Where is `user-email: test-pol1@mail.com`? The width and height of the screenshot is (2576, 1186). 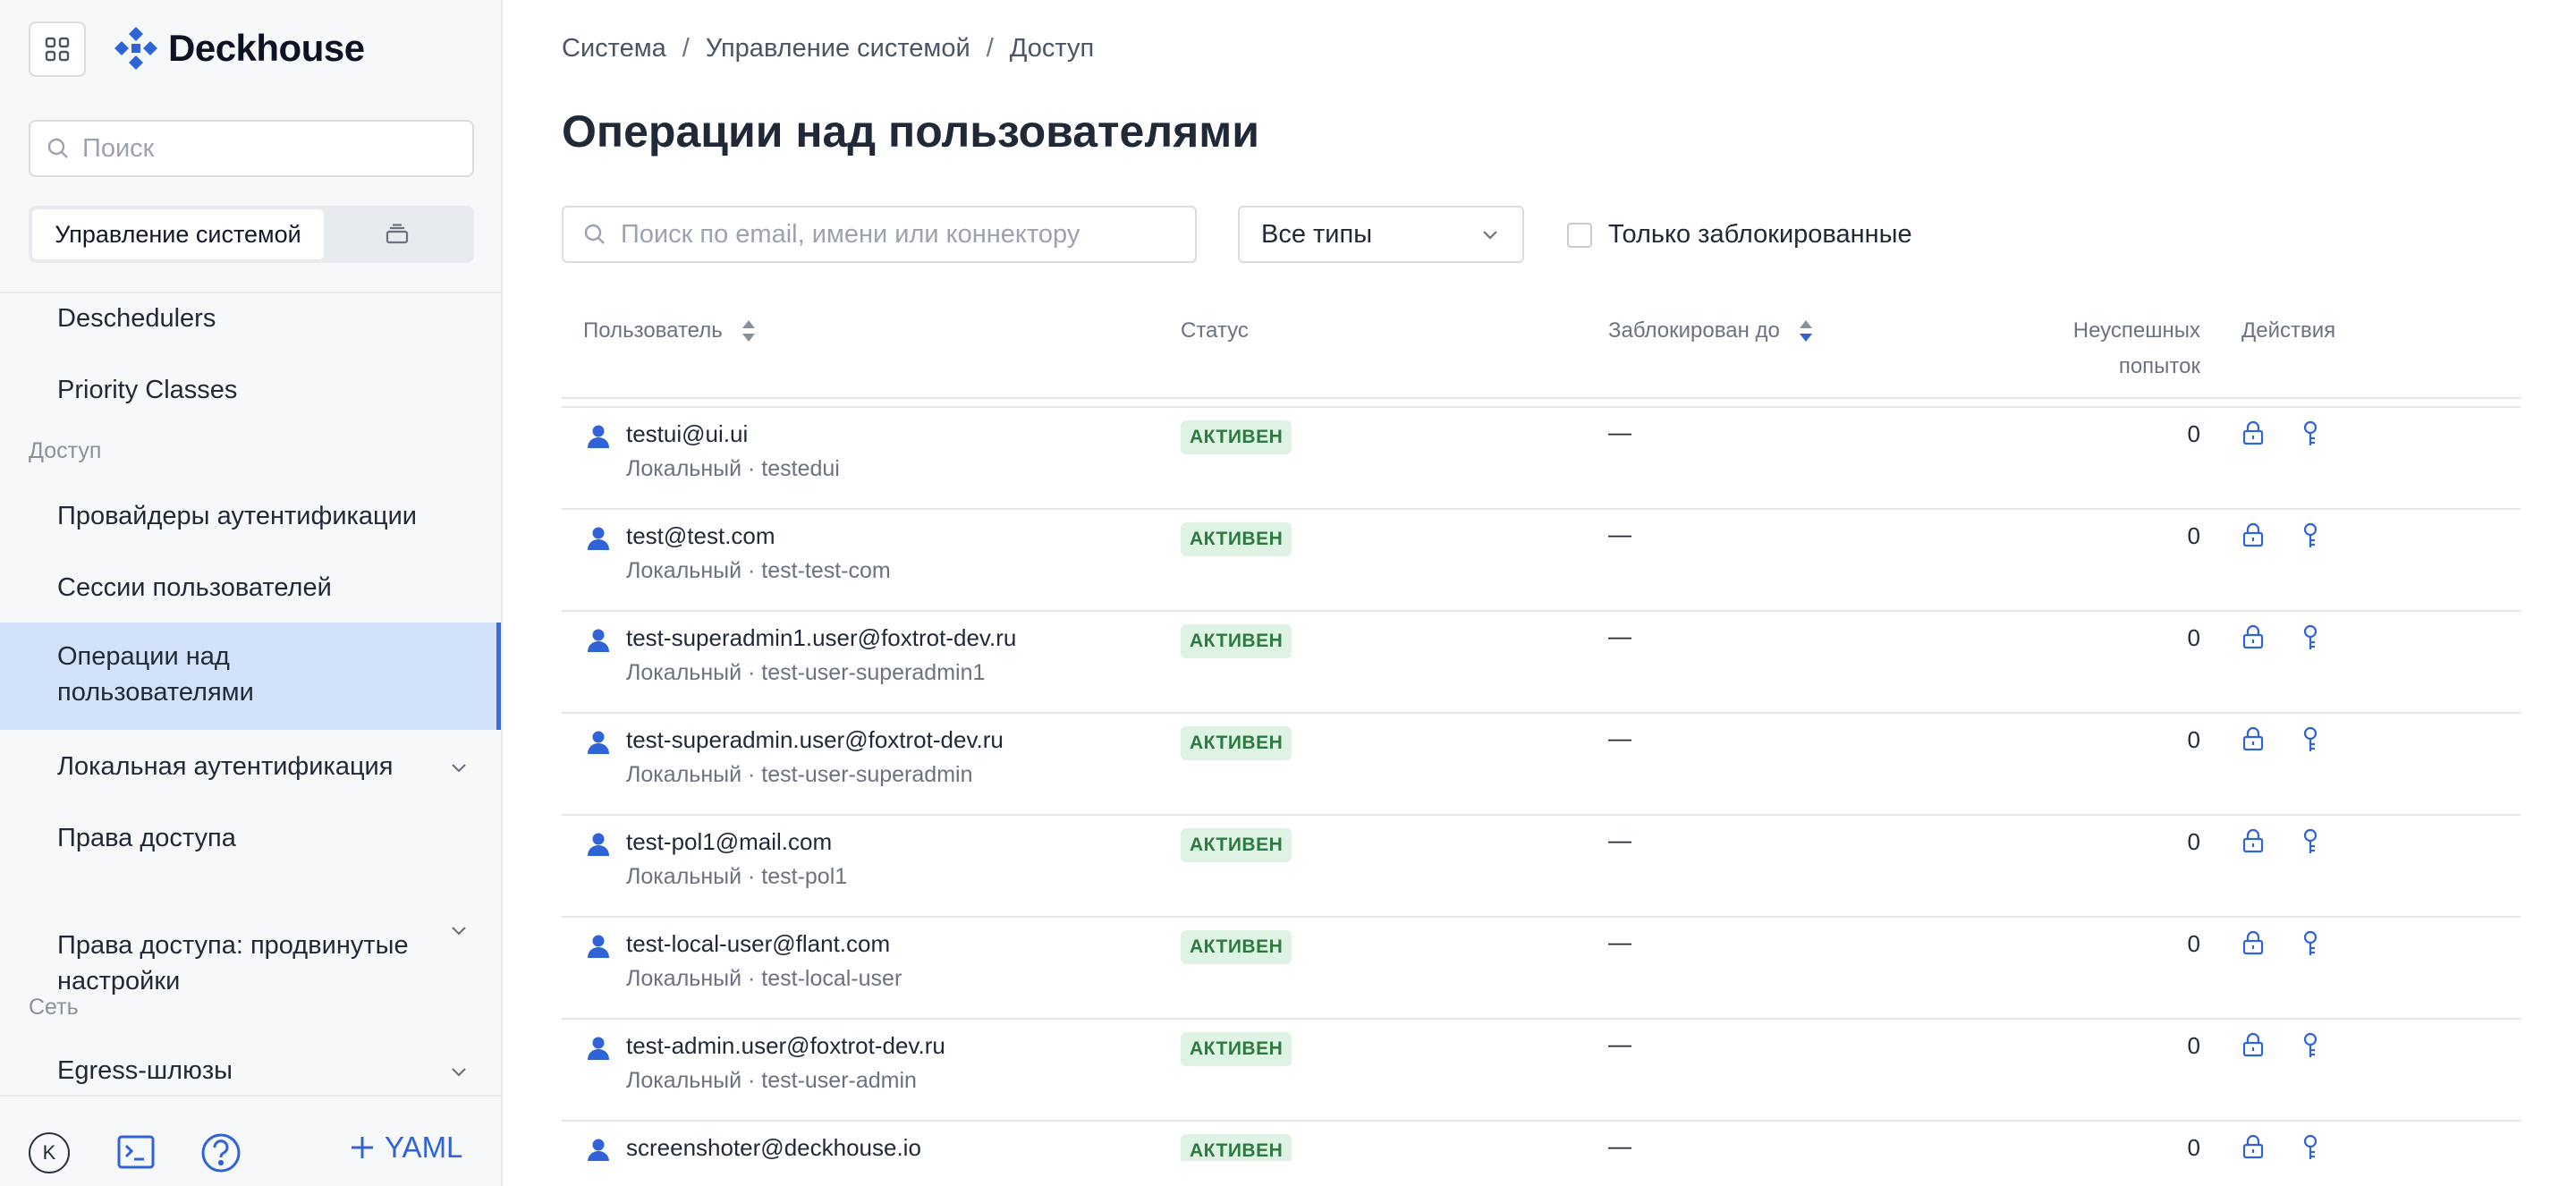
user-email: test-pol1@mail.com is located at coordinates (729, 842).